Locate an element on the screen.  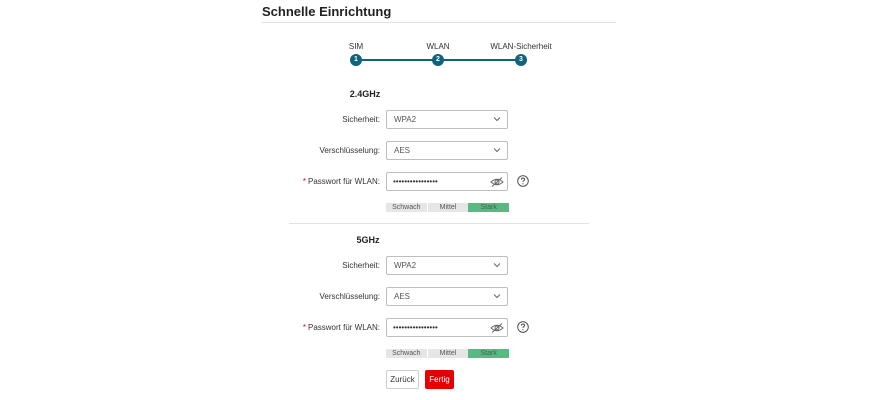
encryption-select-5ghz: AES is located at coordinates (447, 296).